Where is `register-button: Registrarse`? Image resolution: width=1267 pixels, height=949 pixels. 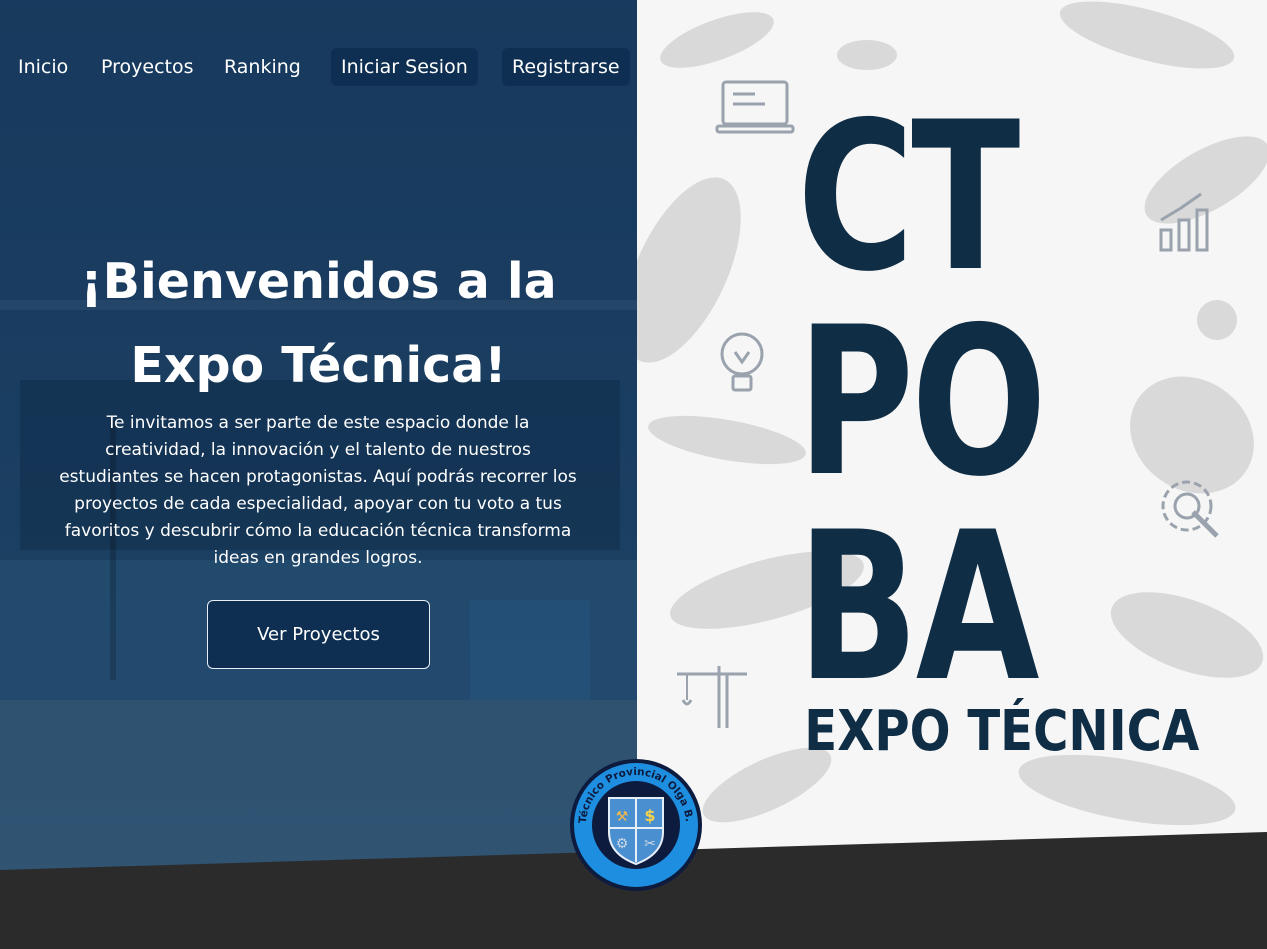 register-button: Registrarse is located at coordinates (566, 67).